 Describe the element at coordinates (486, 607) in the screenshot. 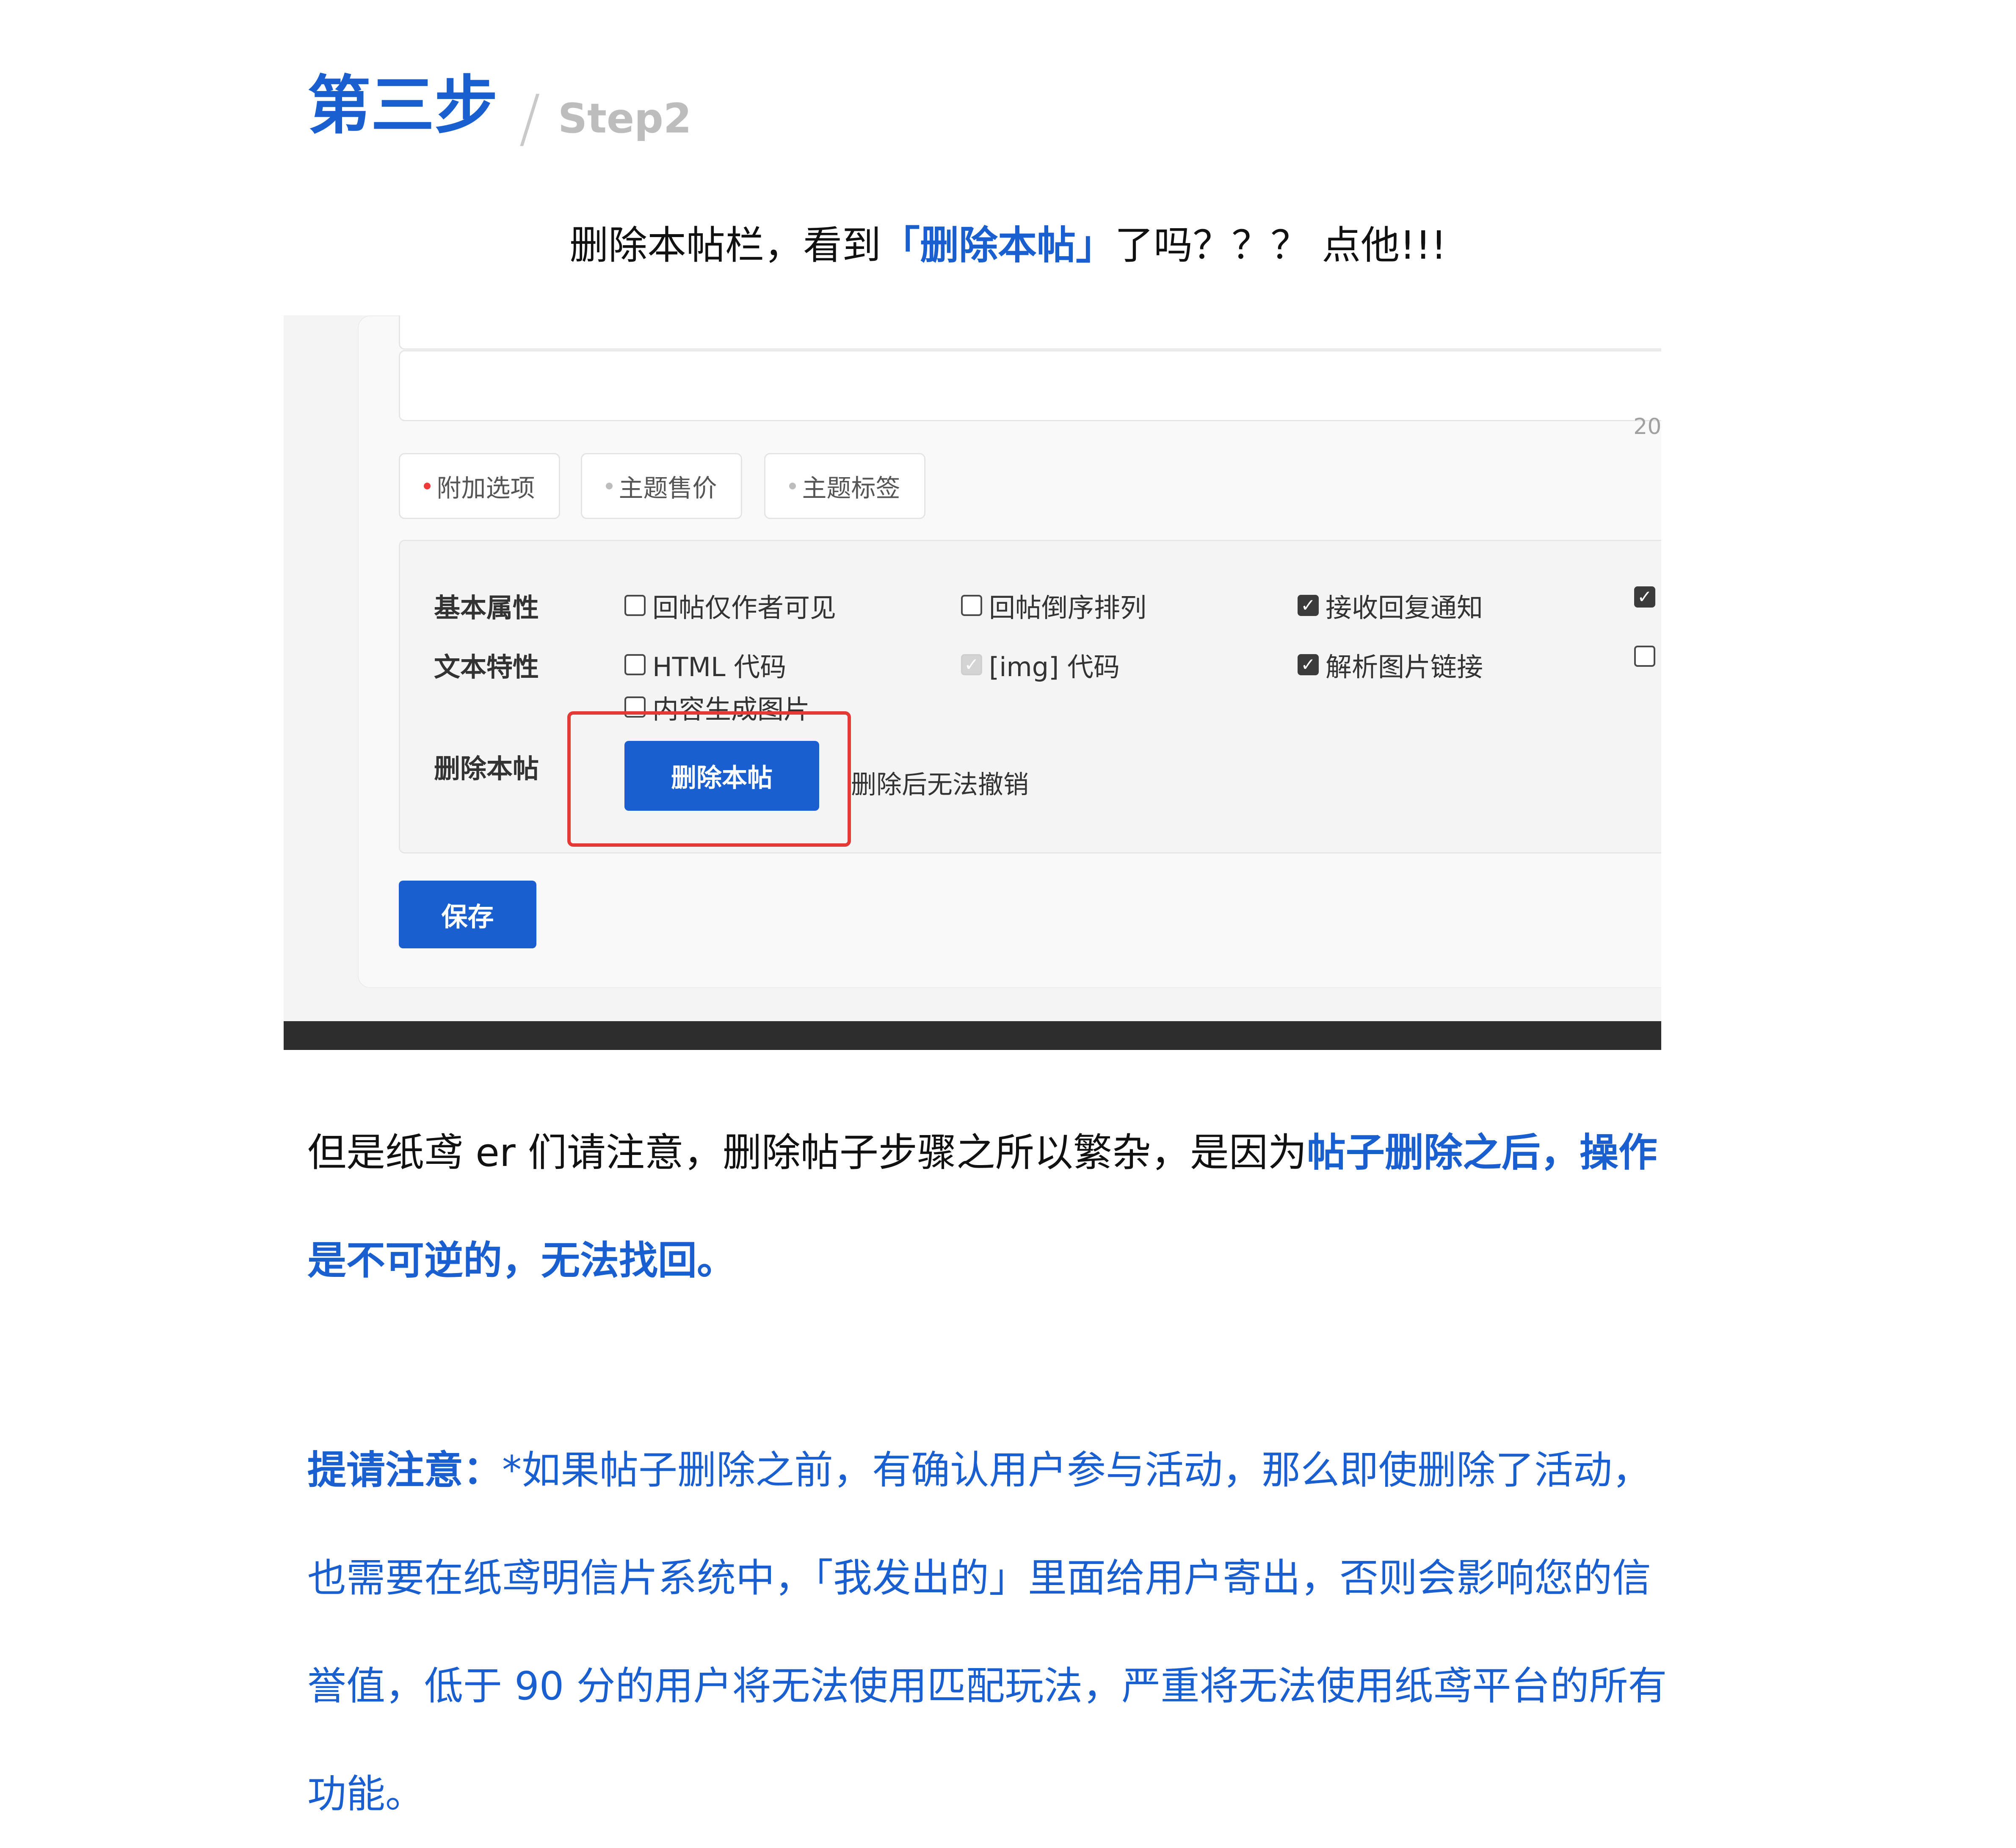

I see `row-label-basic: 基本属性` at that location.